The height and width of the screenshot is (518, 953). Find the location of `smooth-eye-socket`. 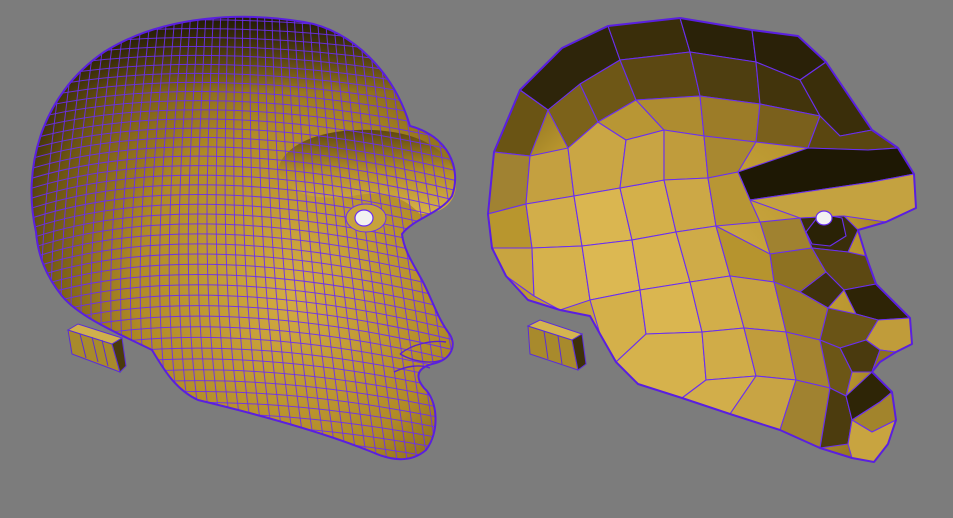

smooth-eye-socket is located at coordinates (366, 218).